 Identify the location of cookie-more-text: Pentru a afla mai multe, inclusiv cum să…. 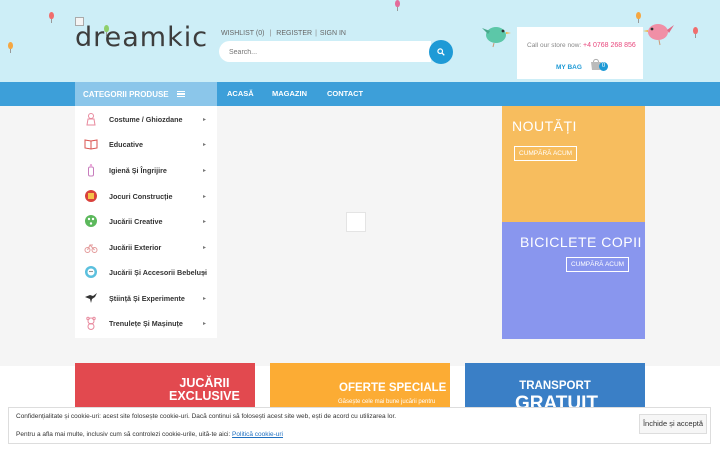
(149, 434).